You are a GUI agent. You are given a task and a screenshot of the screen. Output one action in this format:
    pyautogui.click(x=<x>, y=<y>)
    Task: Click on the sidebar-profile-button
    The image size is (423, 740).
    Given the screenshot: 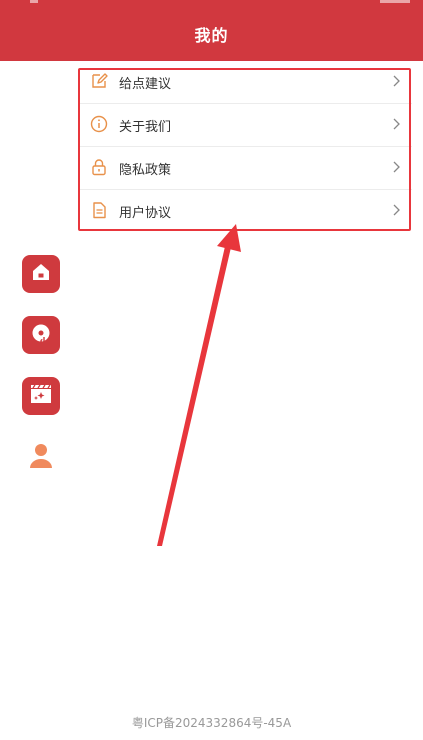 What is the action you would take?
    pyautogui.click(x=41, y=456)
    